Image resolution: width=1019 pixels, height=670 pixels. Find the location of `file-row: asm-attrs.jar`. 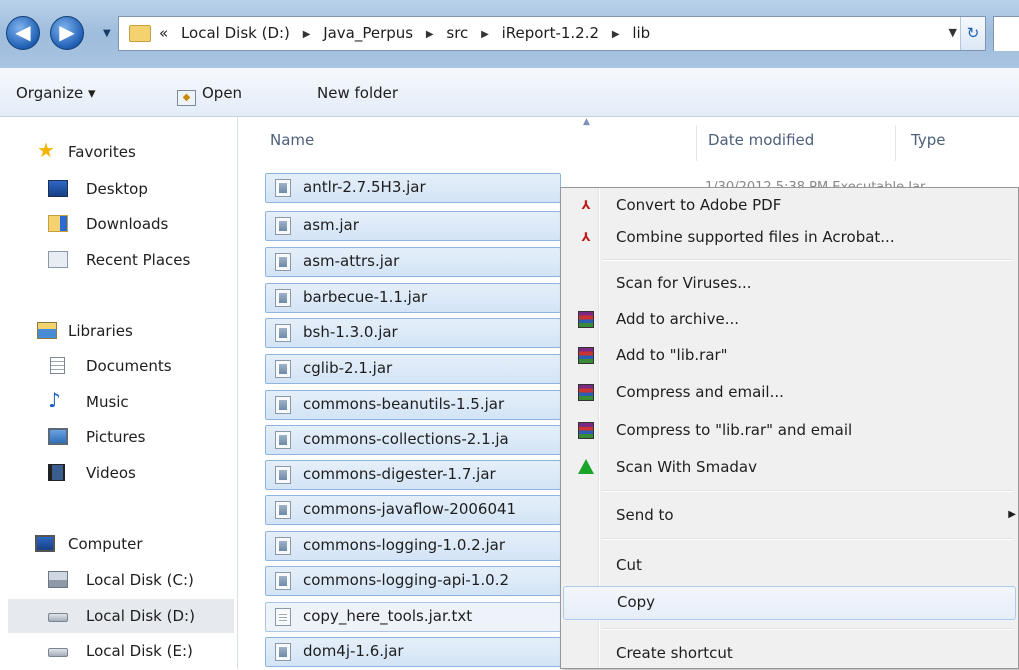

file-row: asm-attrs.jar is located at coordinates (413, 262).